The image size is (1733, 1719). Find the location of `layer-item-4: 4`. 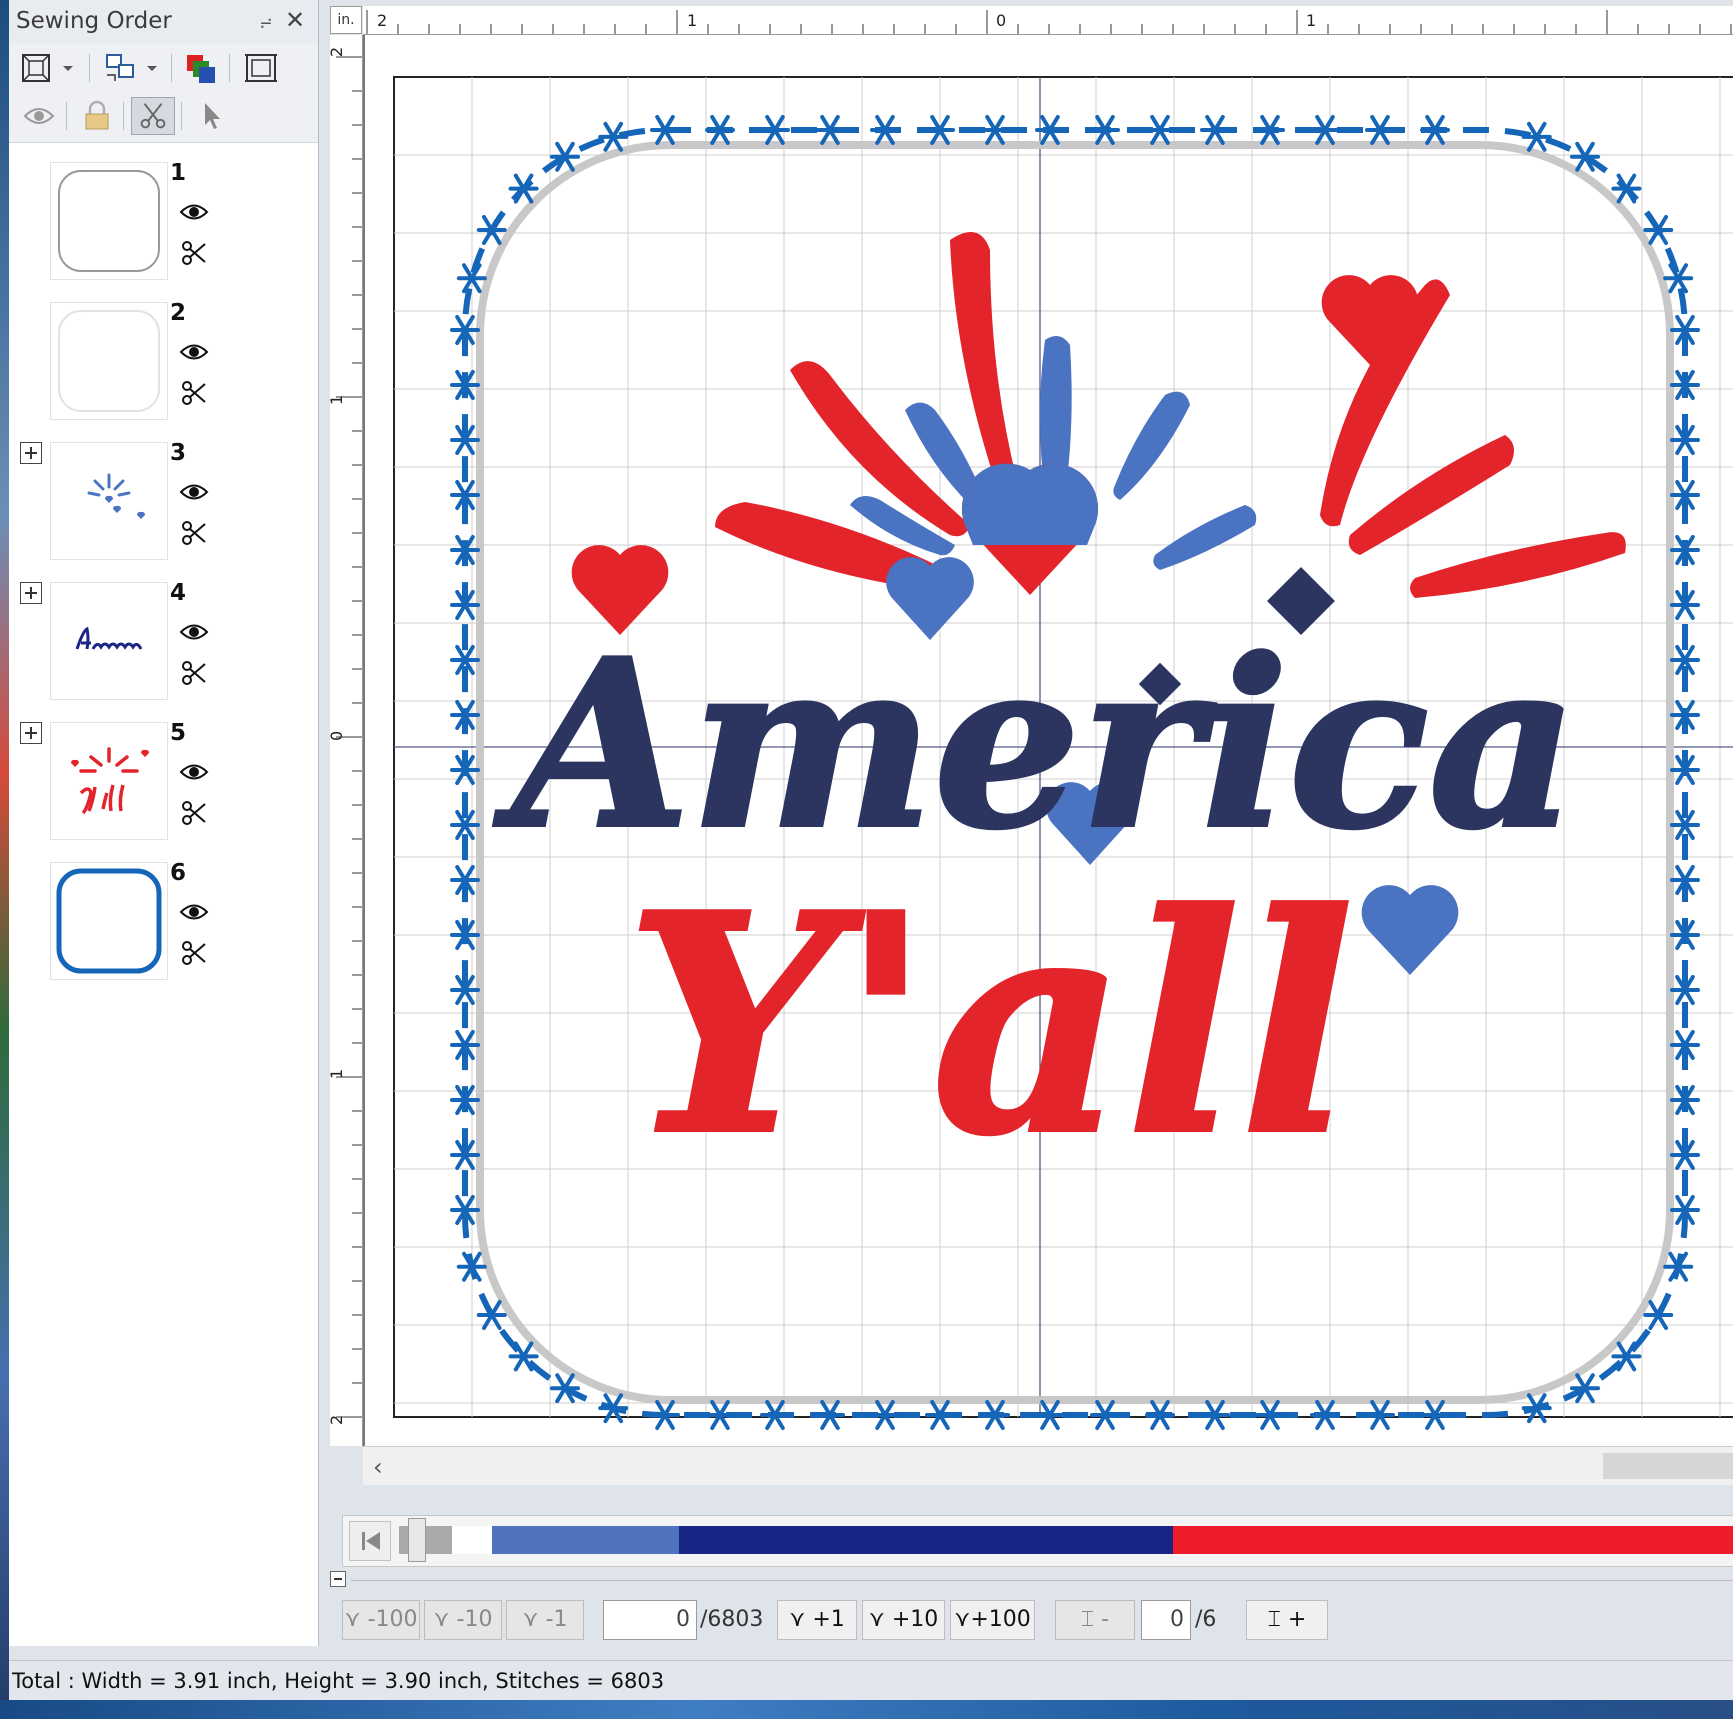

layer-item-4: 4 is located at coordinates (163, 639).